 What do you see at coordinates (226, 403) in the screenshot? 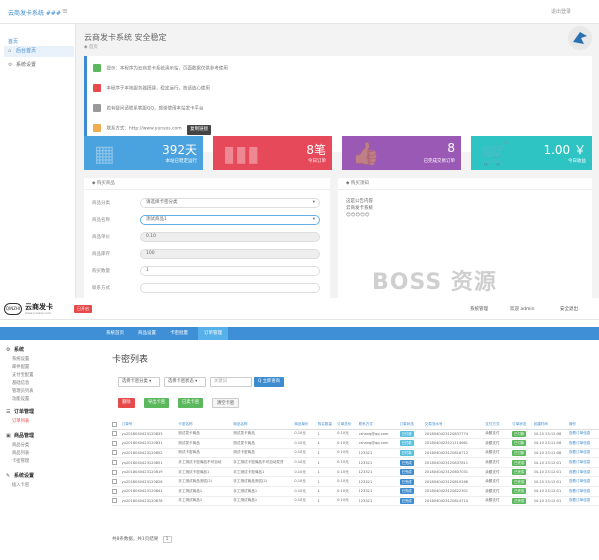
I see `clear-cards-button: 清空卡密` at bounding box center [226, 403].